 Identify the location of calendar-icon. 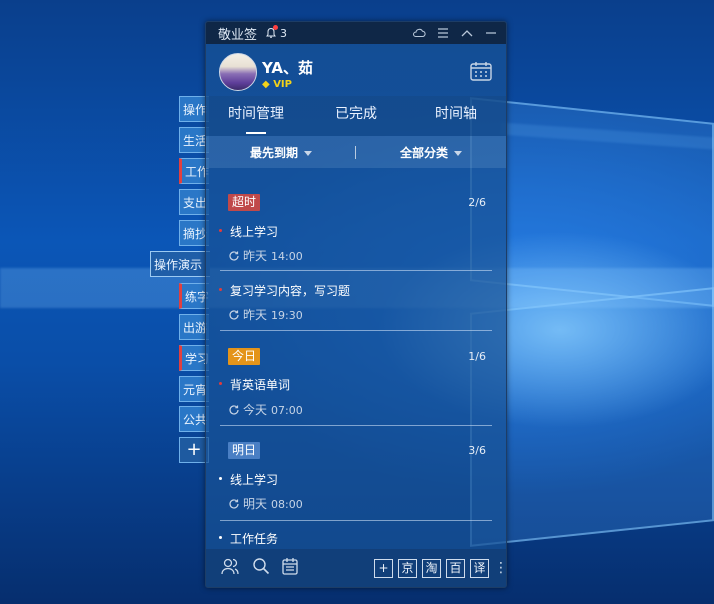
(481, 73).